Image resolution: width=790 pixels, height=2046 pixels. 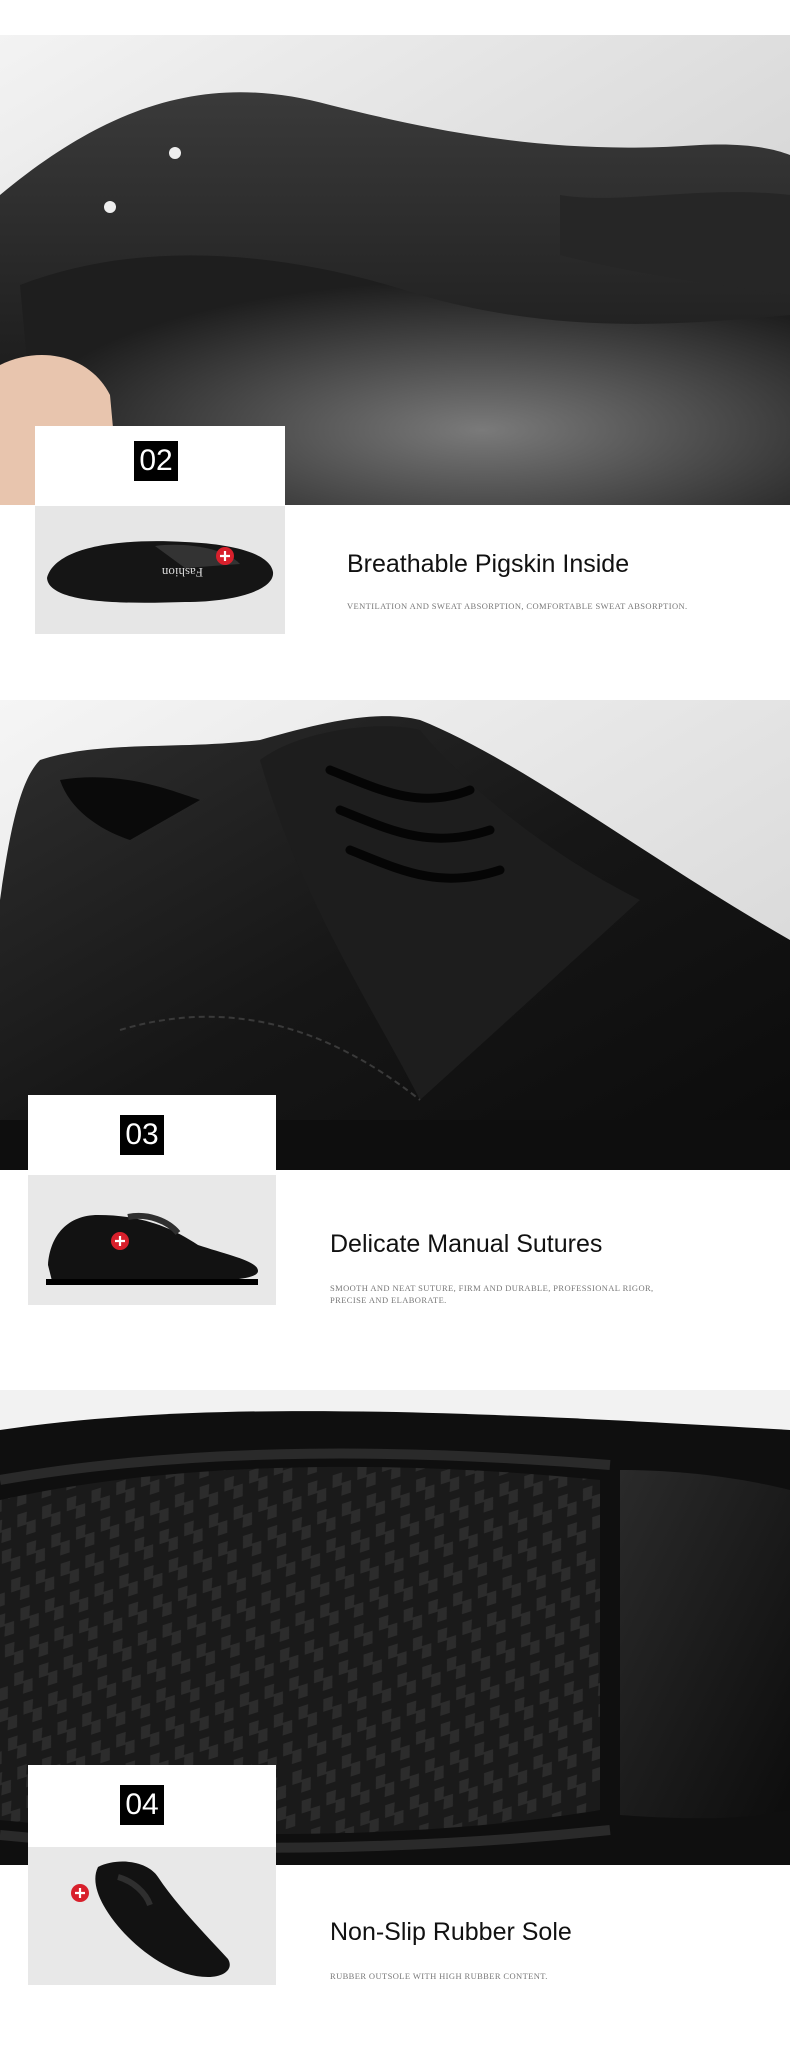 What do you see at coordinates (388, 1300) in the screenshot?
I see `feature-subtitle-line: PRECISE AND ELABORATE.` at bounding box center [388, 1300].